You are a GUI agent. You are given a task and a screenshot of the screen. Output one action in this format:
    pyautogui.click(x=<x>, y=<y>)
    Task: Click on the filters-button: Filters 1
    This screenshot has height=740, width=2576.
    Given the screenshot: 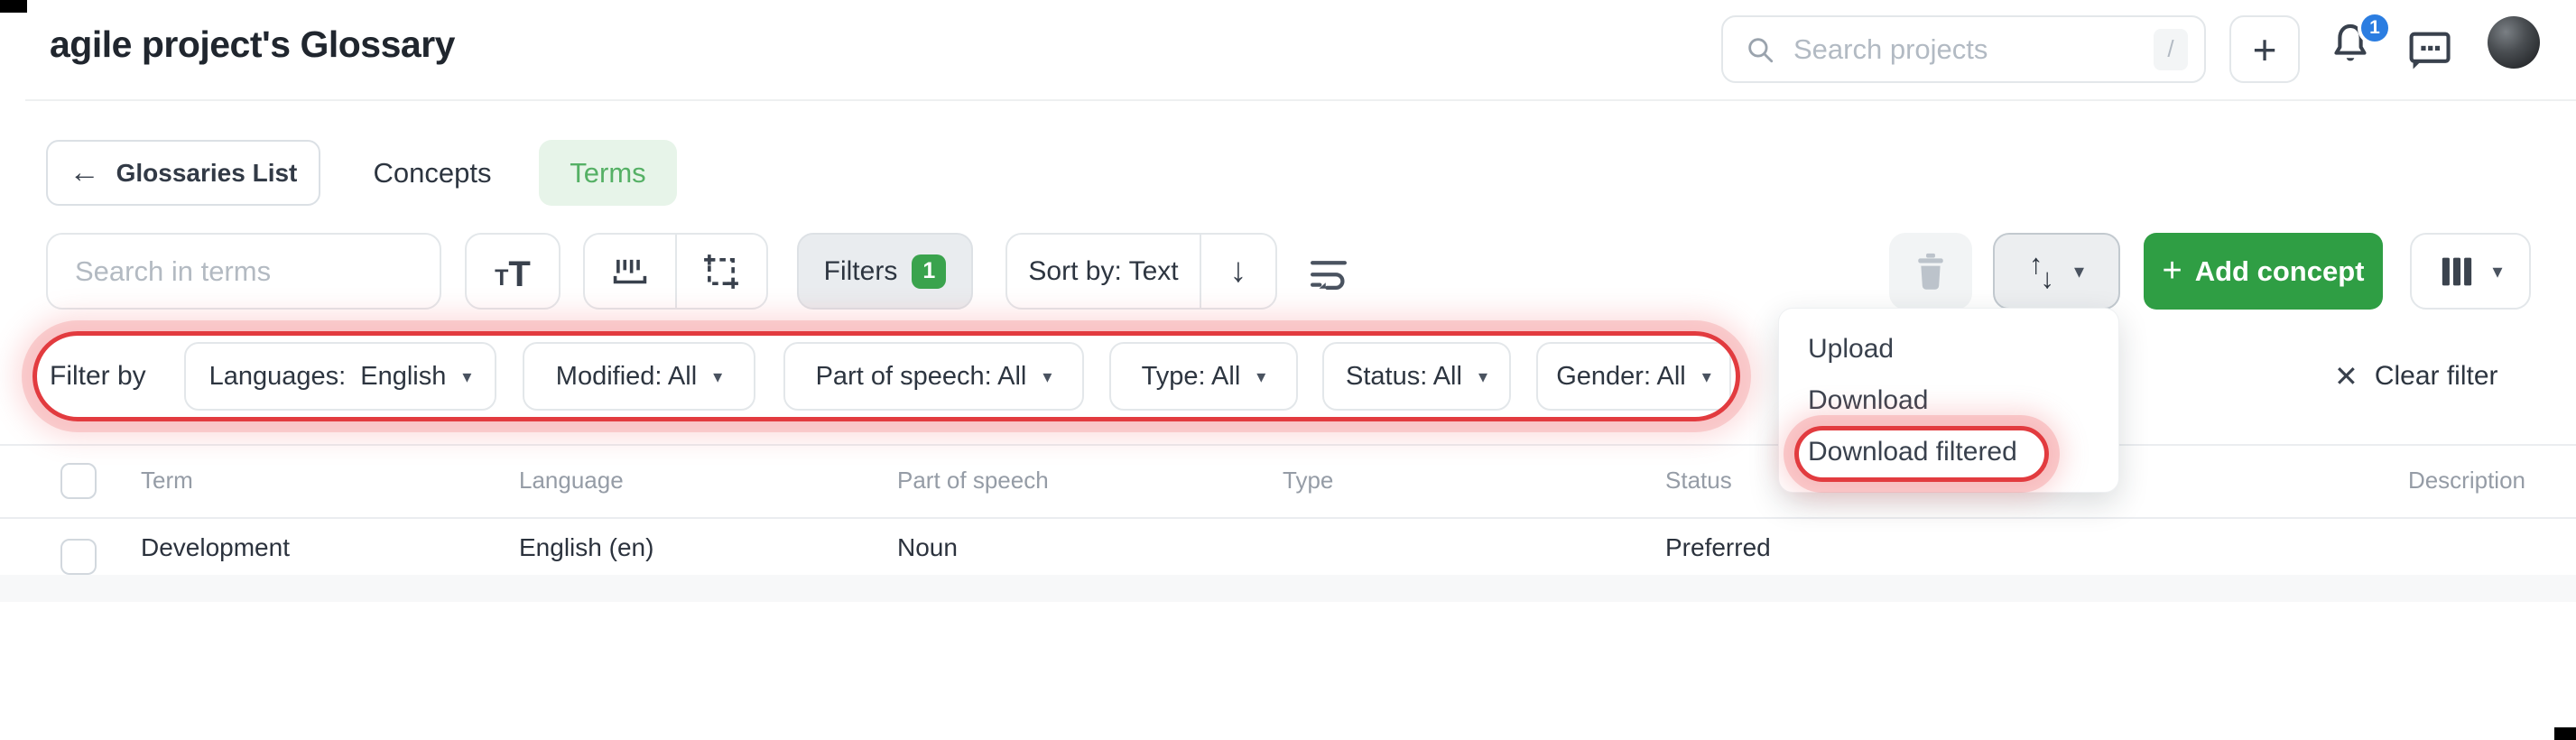 What is the action you would take?
    pyautogui.click(x=885, y=271)
    